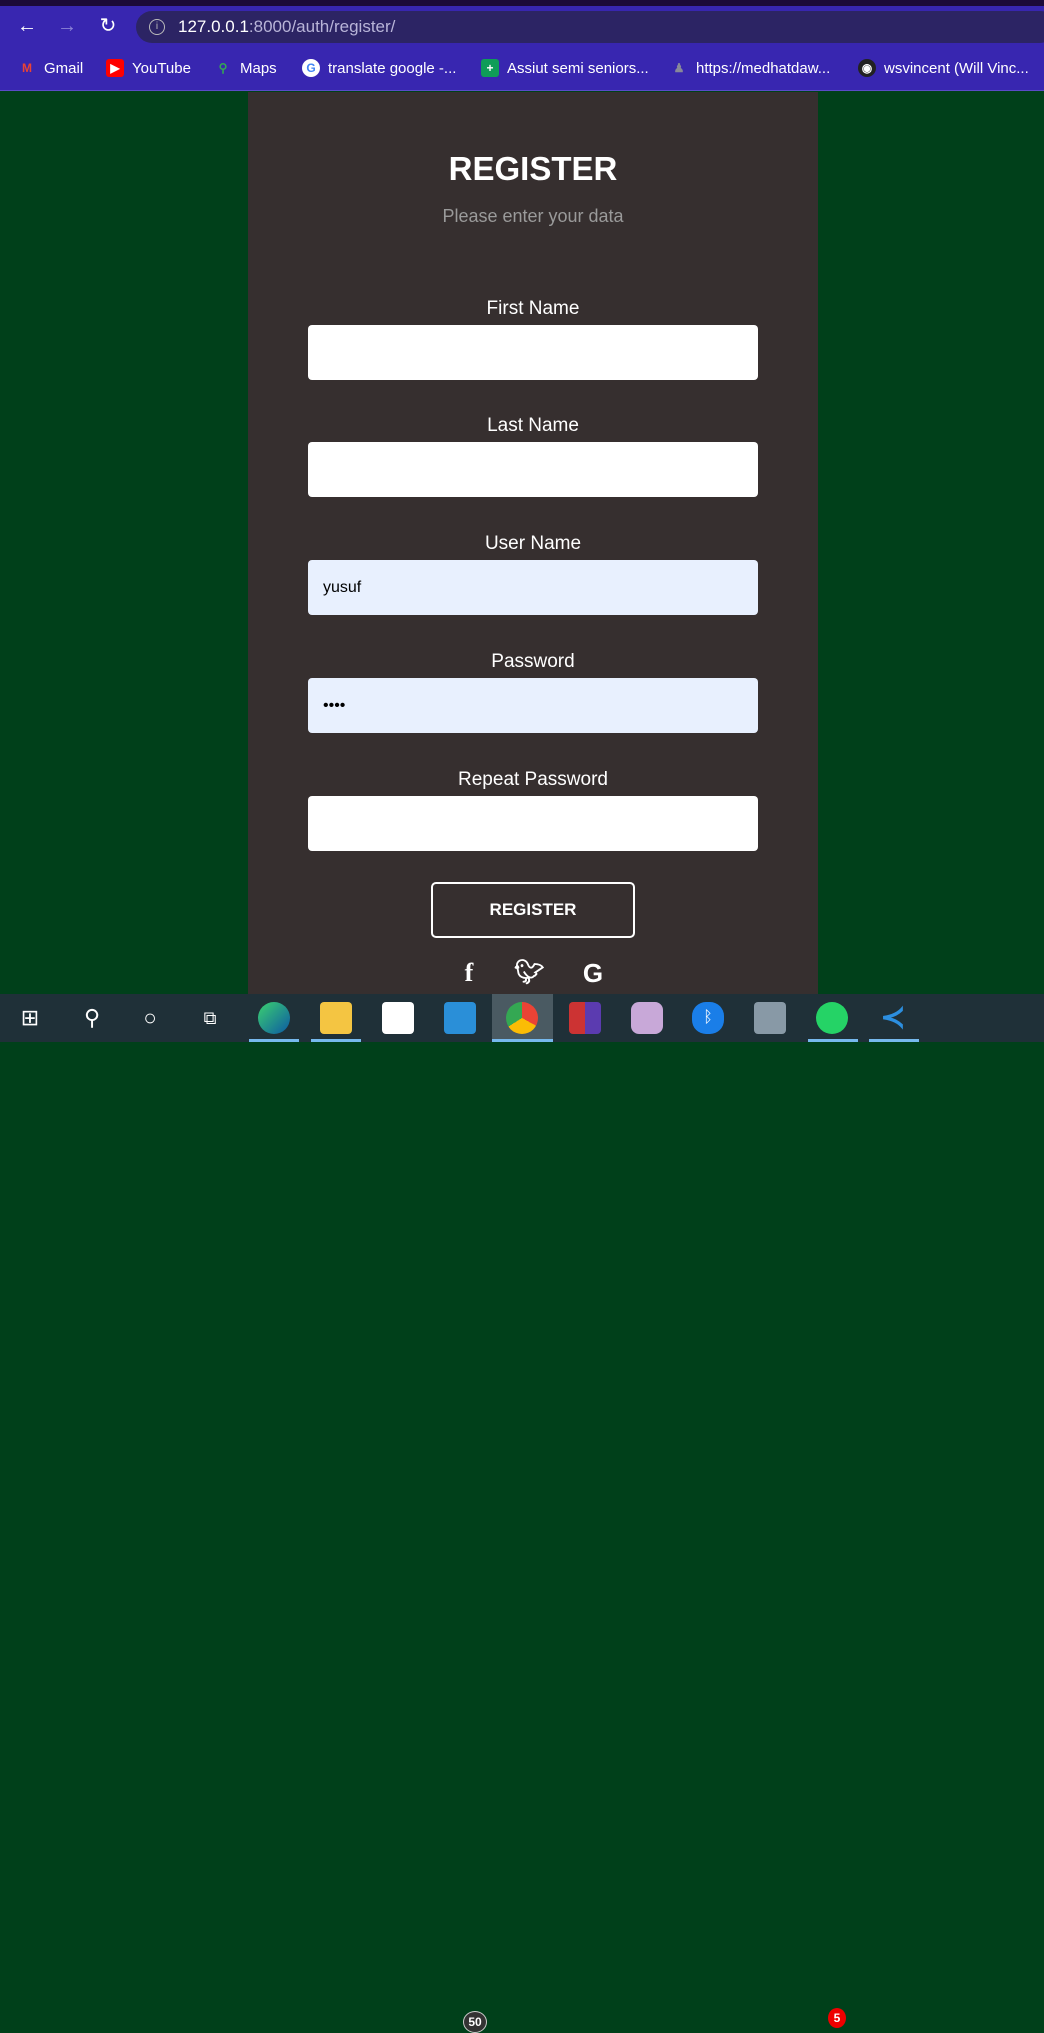 The width and height of the screenshot is (1044, 2033). I want to click on forward-icon: →, so click(67, 26).